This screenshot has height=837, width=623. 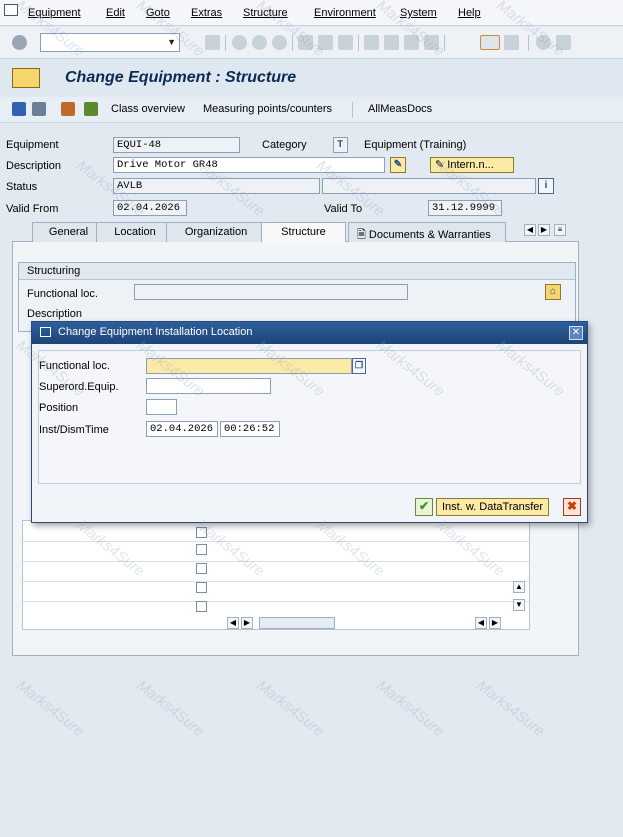 What do you see at coordinates (465, 208) in the screenshot?
I see `valid-to-field: 31.12.9999` at bounding box center [465, 208].